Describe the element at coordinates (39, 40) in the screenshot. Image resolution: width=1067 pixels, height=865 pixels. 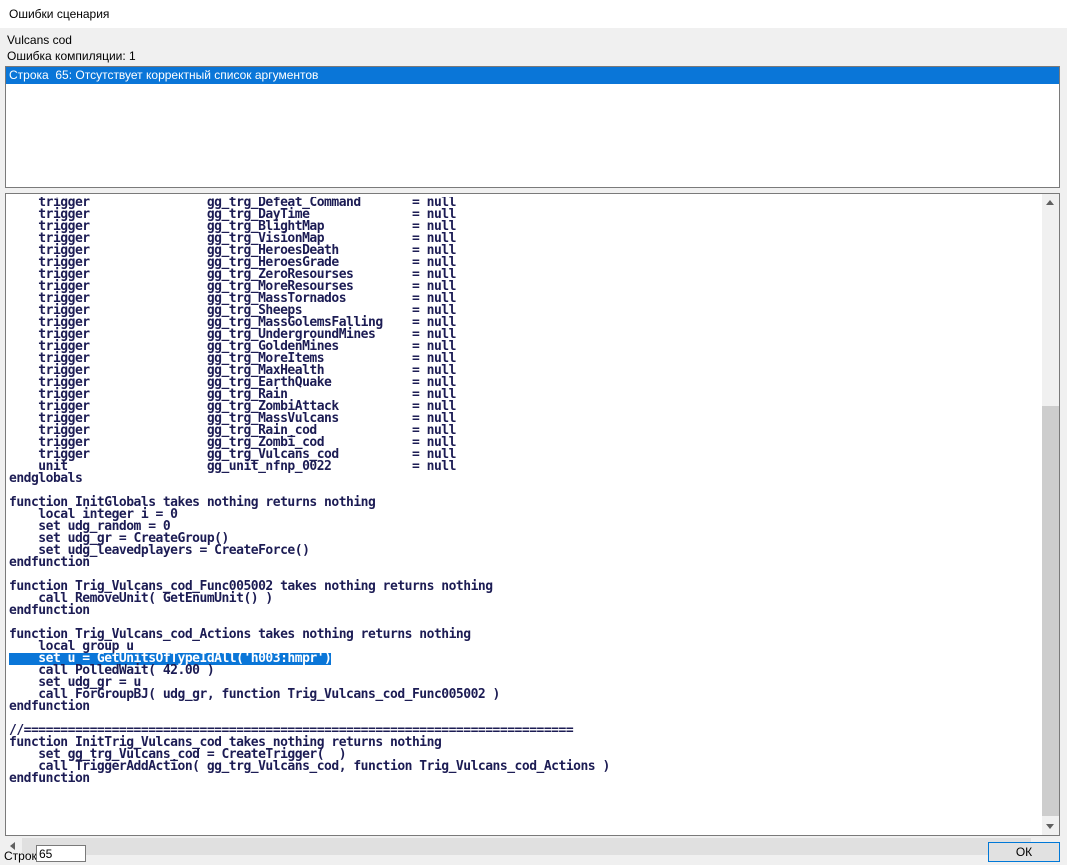
I see `script-name-label: Vulcans cod` at that location.